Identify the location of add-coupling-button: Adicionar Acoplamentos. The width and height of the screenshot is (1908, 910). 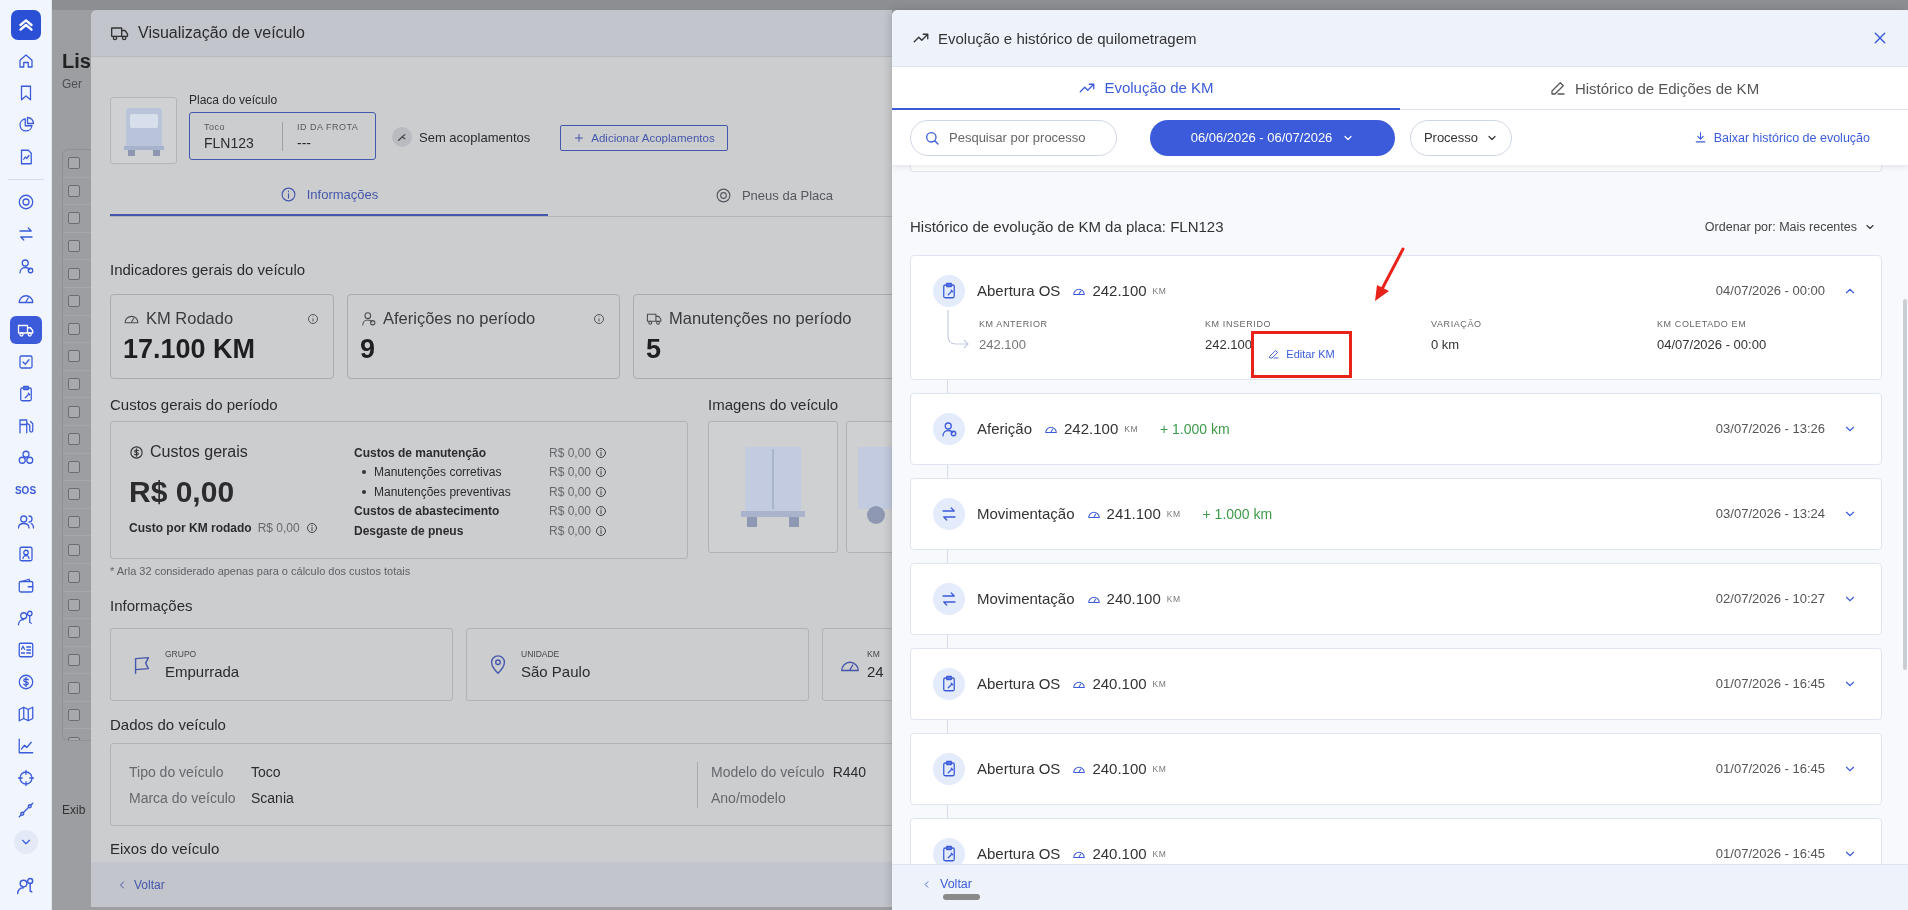
(644, 138).